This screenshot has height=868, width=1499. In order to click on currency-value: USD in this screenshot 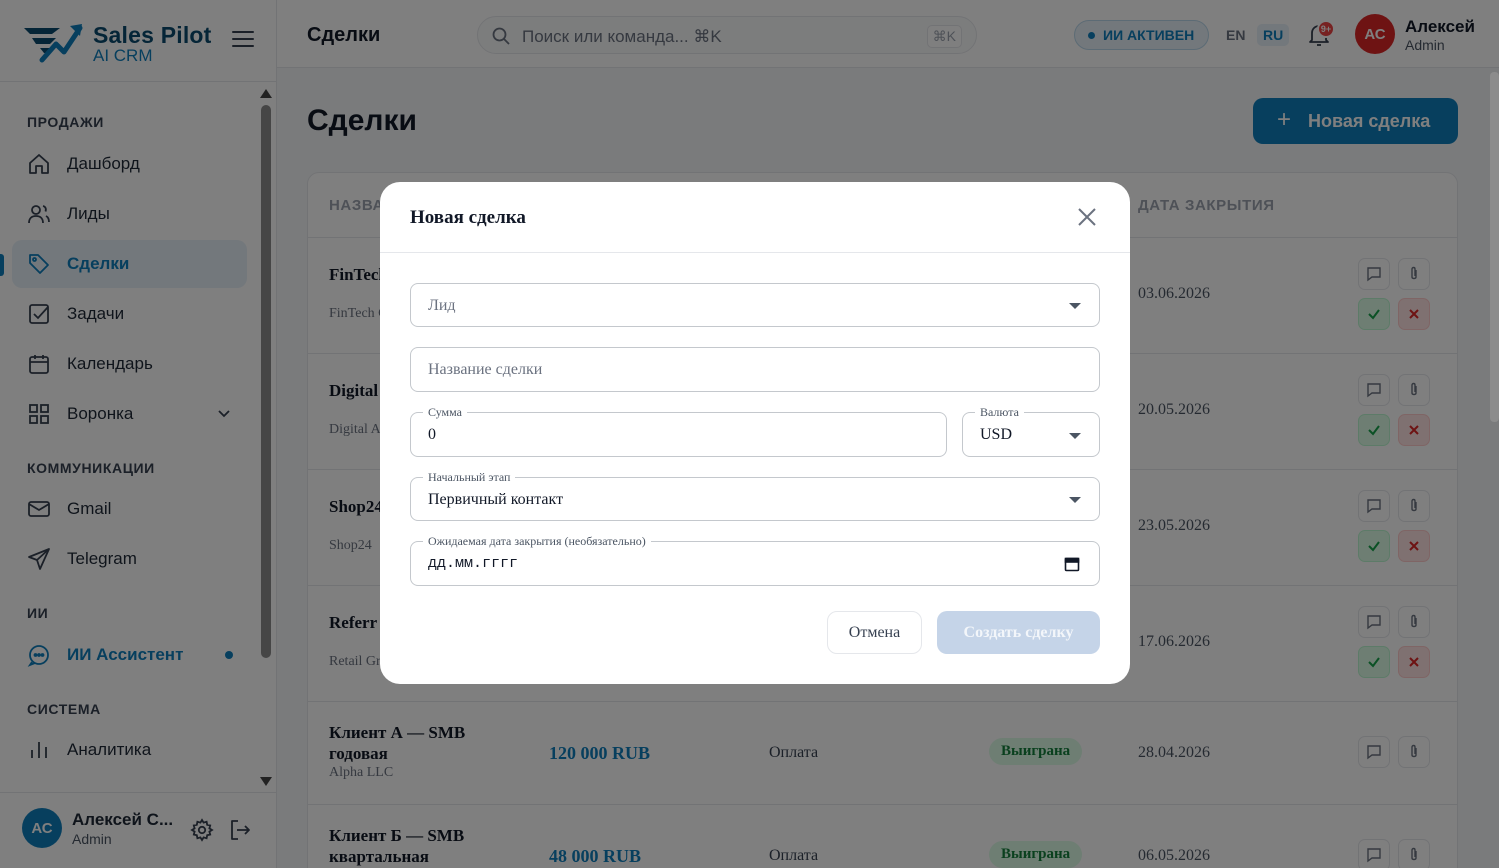, I will do `click(996, 434)`.